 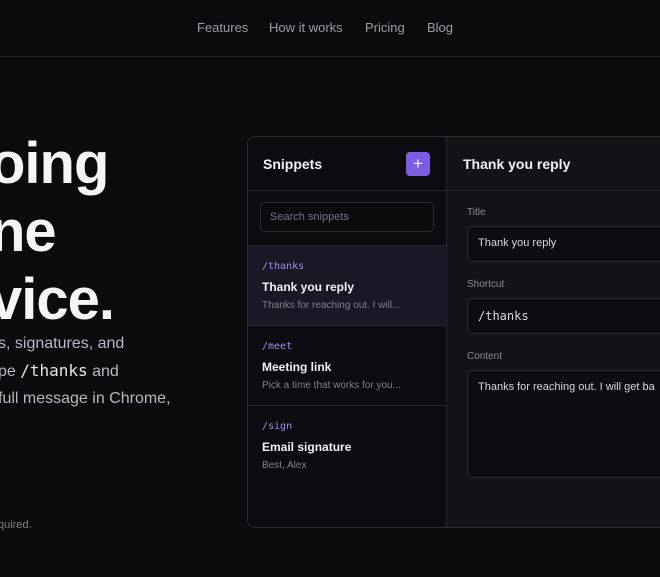 What do you see at coordinates (485, 356) in the screenshot?
I see `content-label: Content` at bounding box center [485, 356].